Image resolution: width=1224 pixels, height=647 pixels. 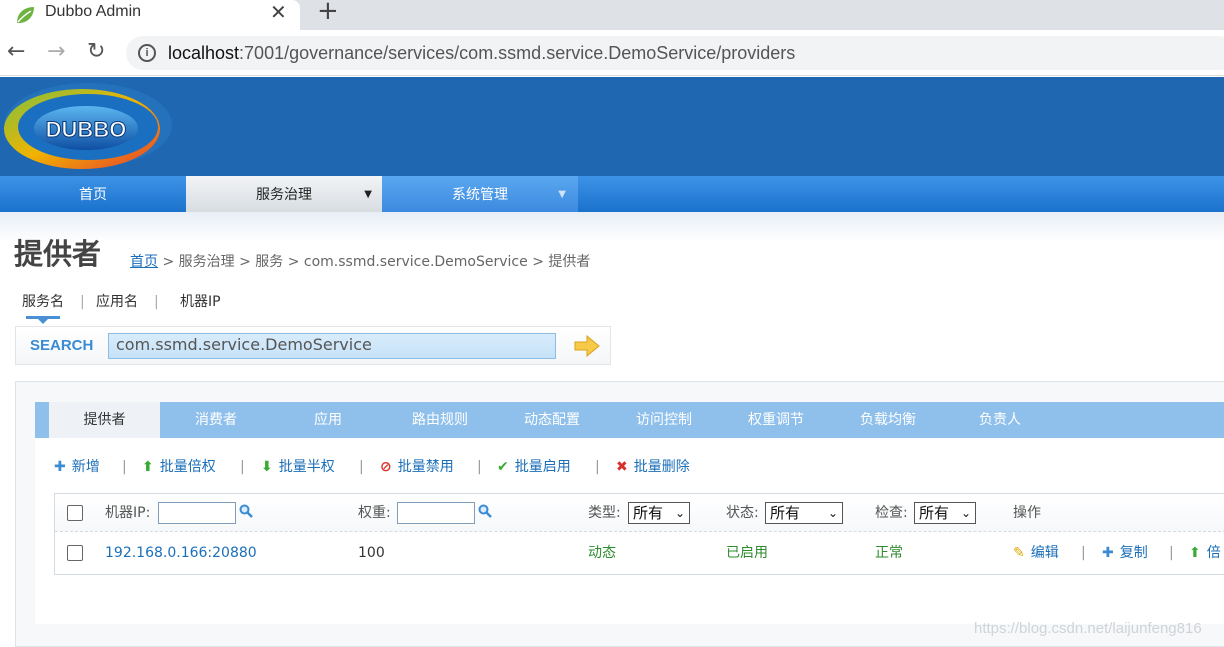 What do you see at coordinates (144, 262) in the screenshot?
I see `breadcrumb-home-link: 首页` at bounding box center [144, 262].